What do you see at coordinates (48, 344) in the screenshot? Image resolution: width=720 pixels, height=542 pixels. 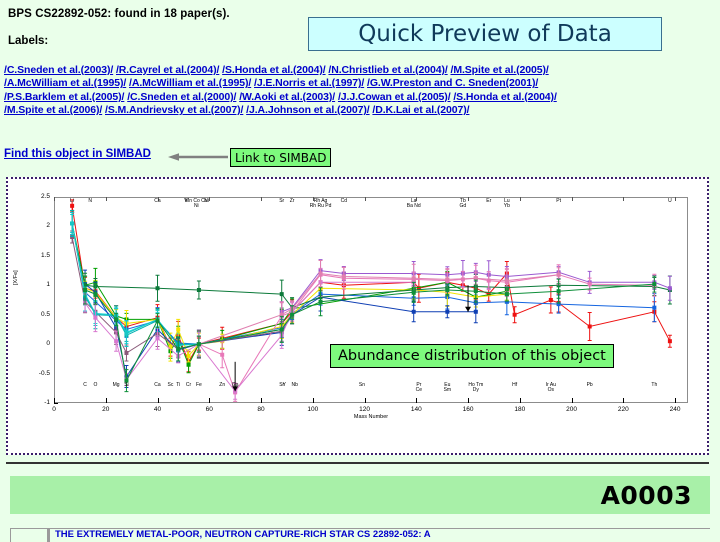 I see `y-tick-label: 0` at bounding box center [48, 344].